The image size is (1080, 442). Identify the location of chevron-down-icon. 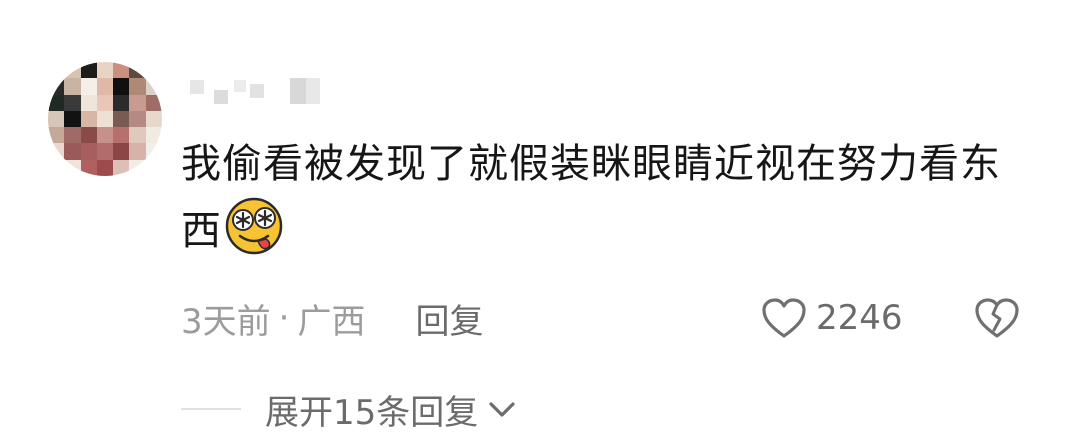
(502, 409).